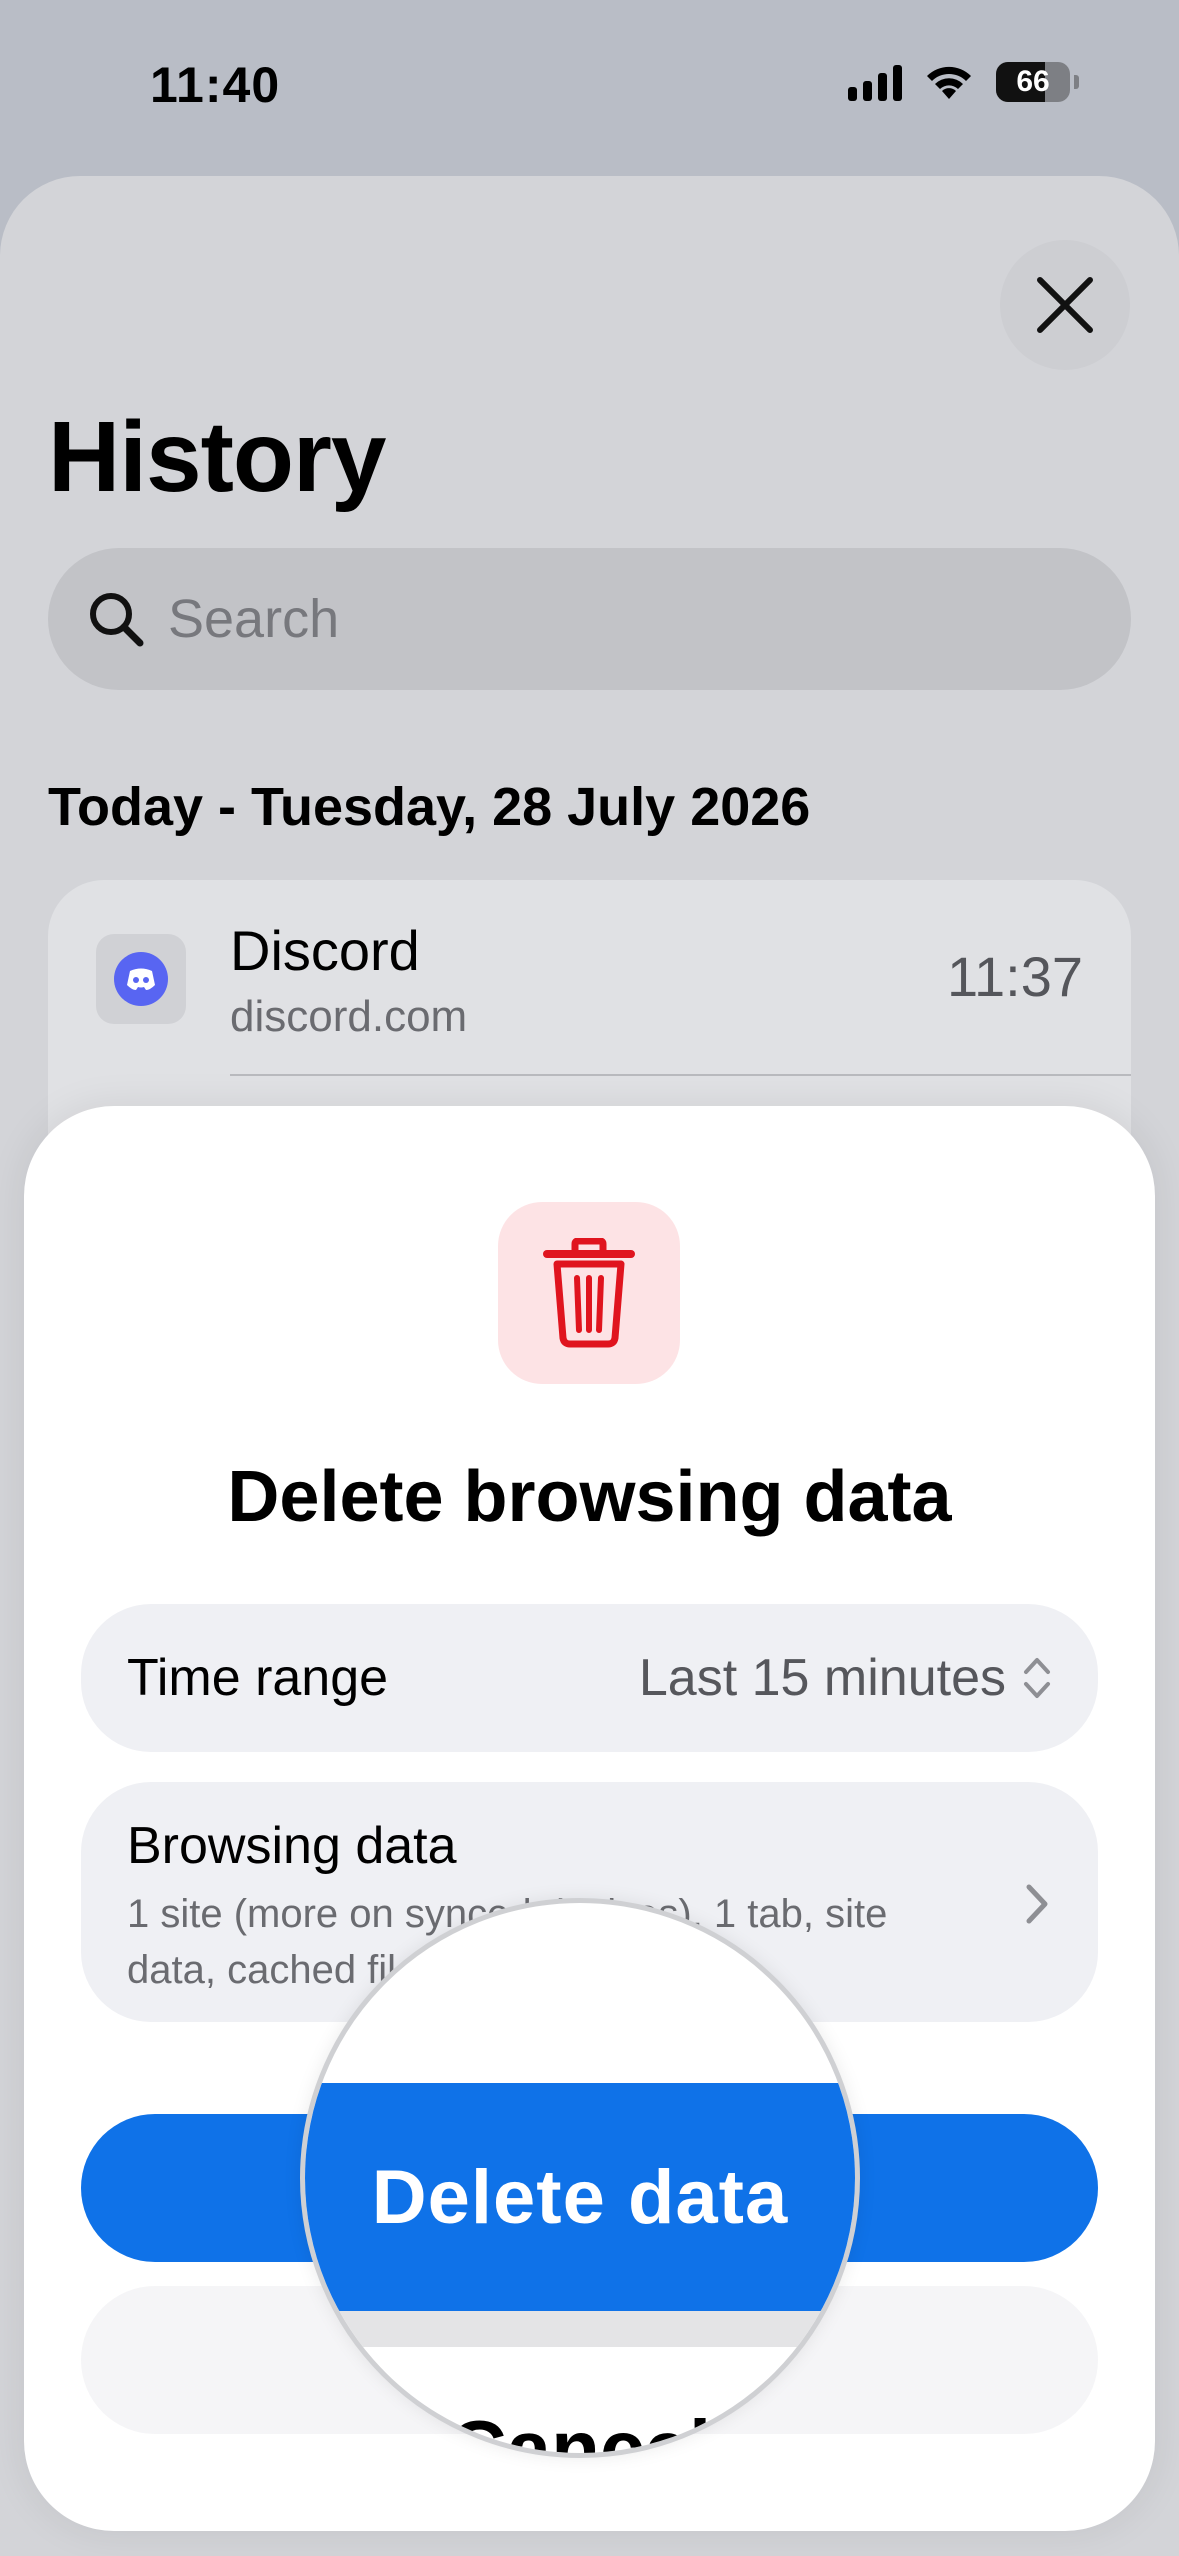 The image size is (1179, 2556). I want to click on trash-icon, so click(589, 1293).